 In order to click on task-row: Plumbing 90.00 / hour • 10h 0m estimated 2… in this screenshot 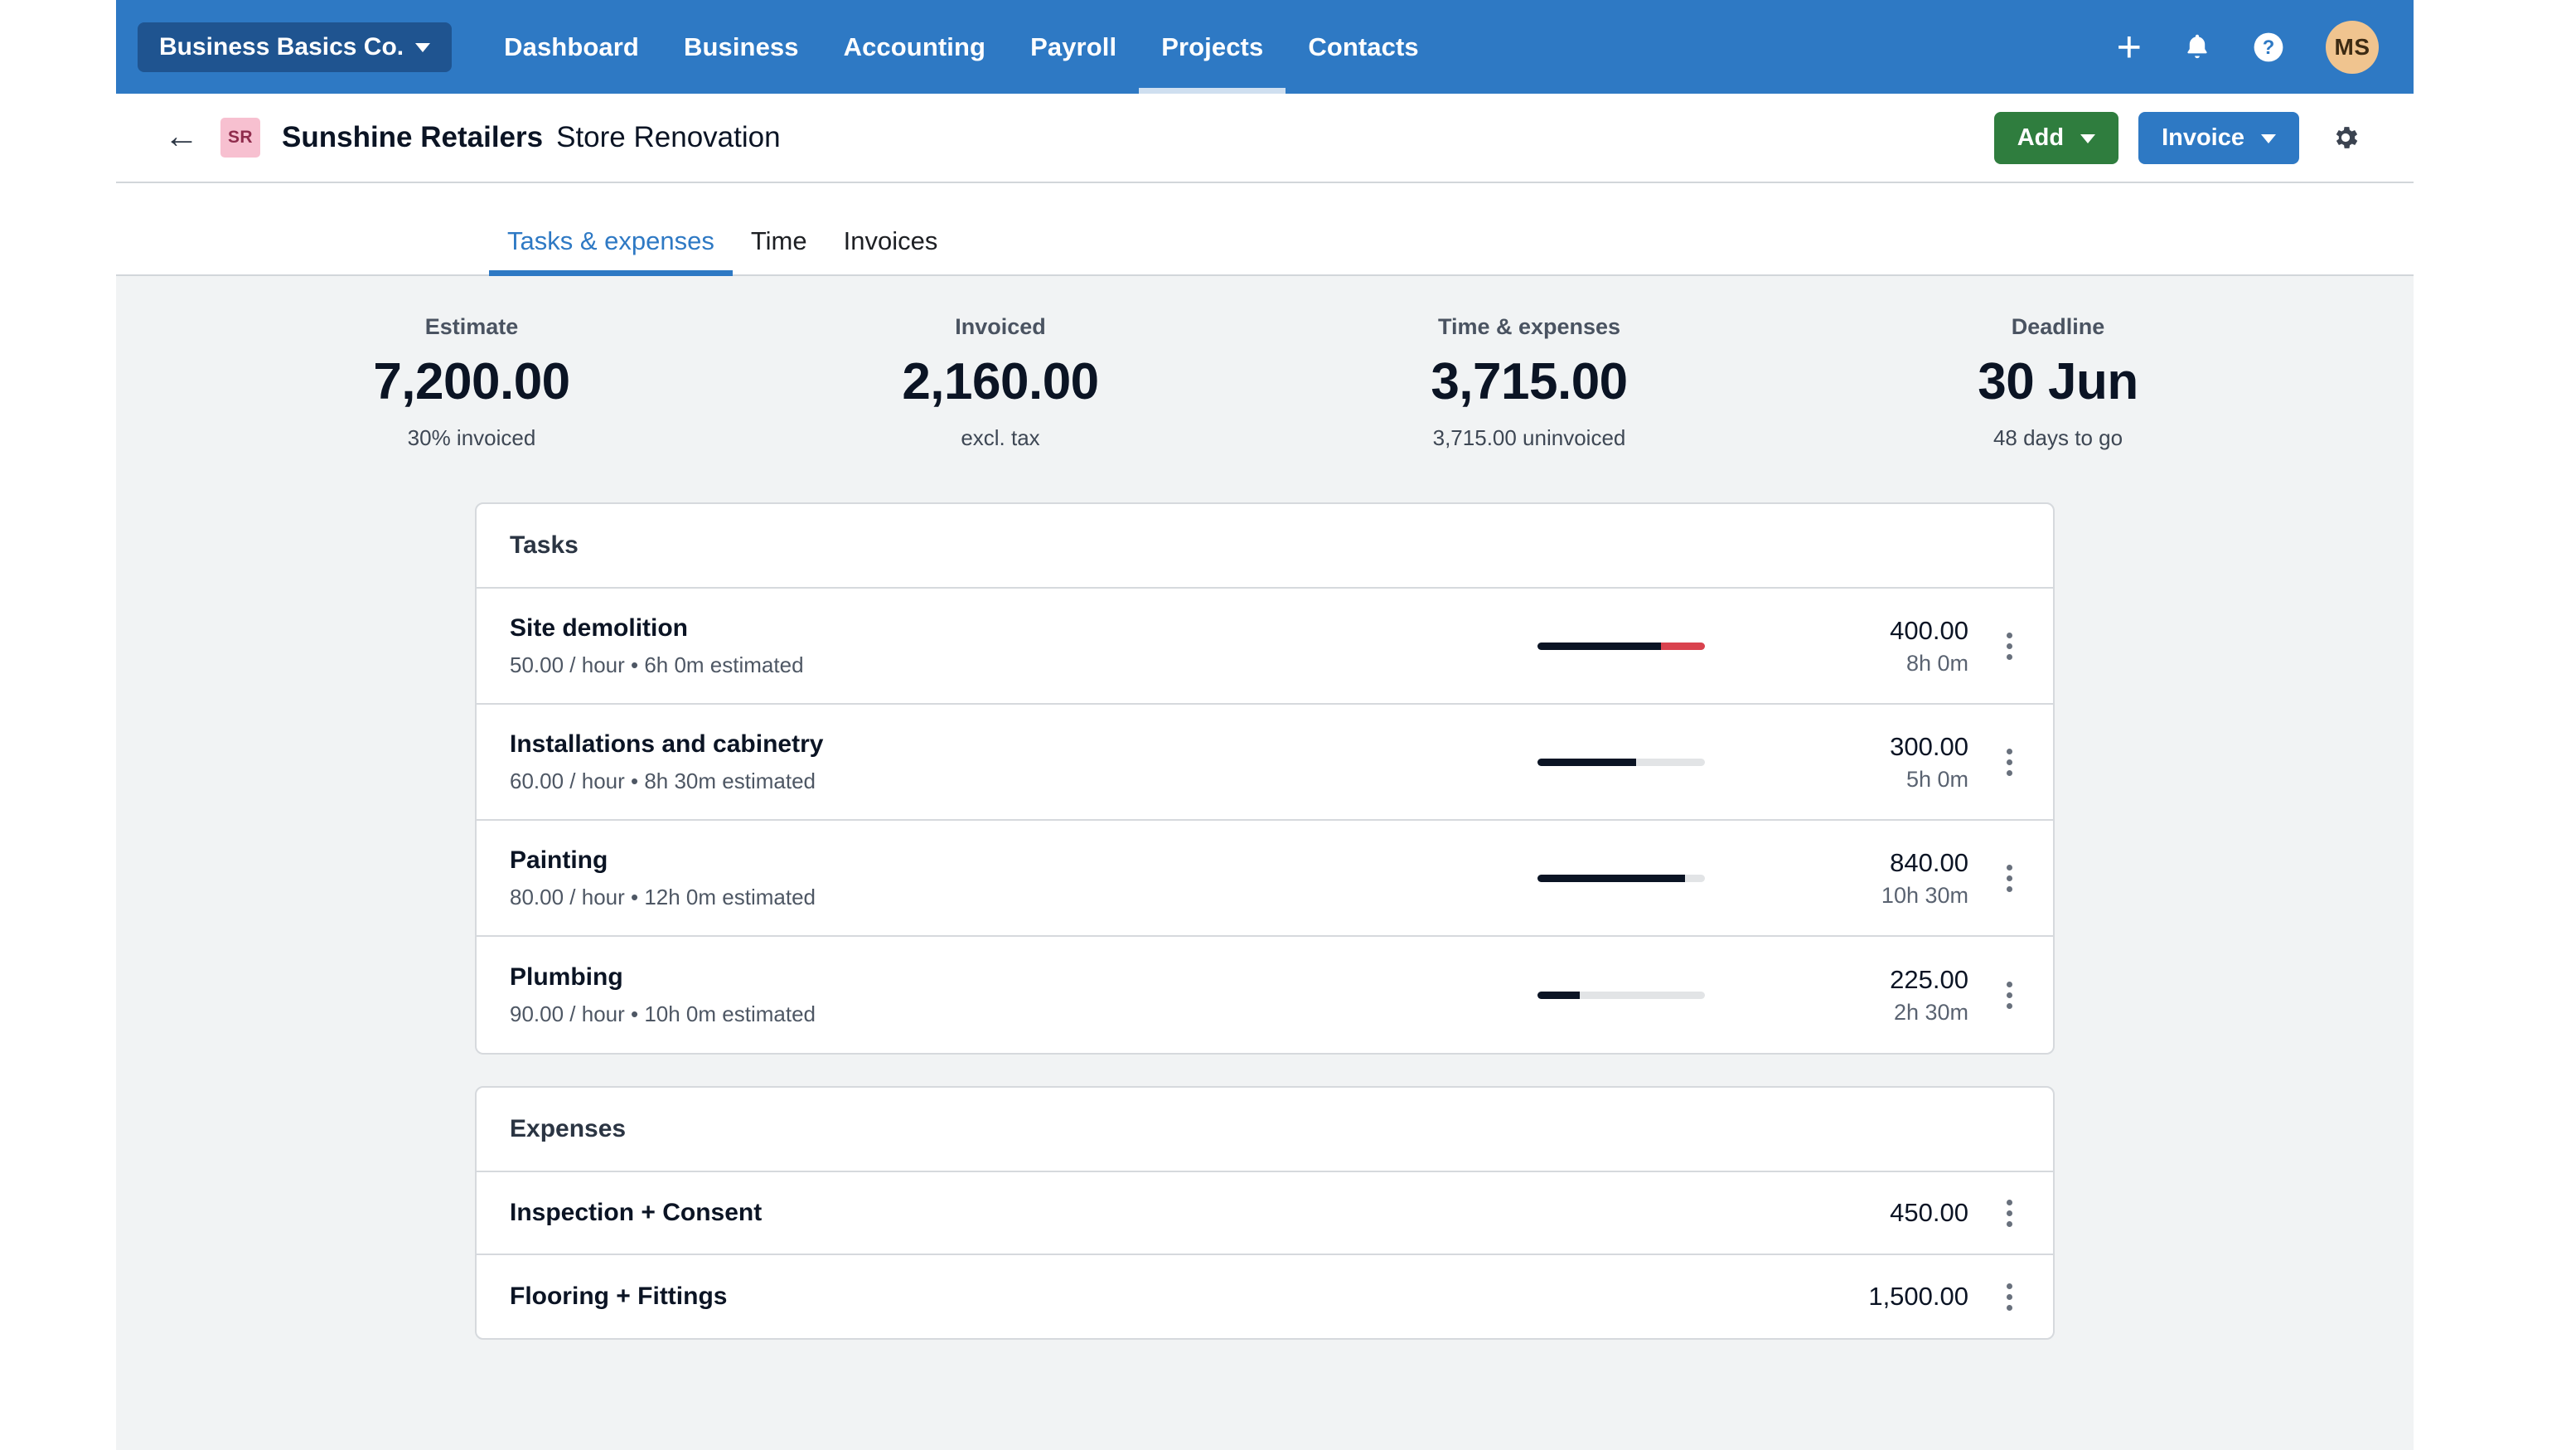, I will do `click(1265, 995)`.